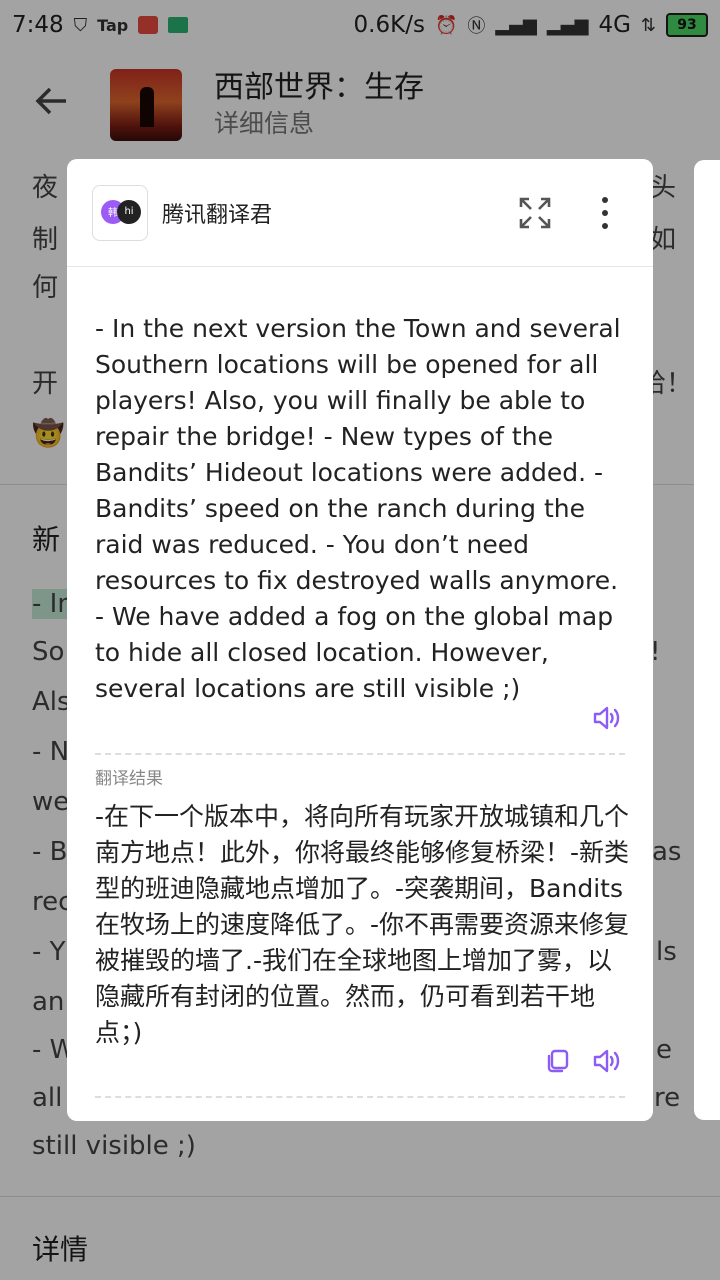  What do you see at coordinates (129, 211) in the screenshot?
I see `logo-right-bubble: hi` at bounding box center [129, 211].